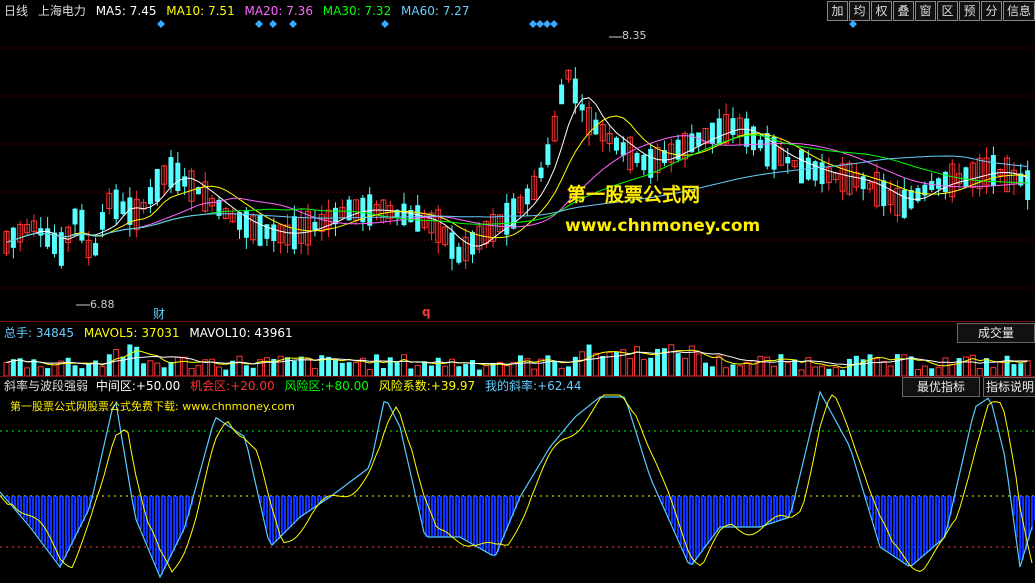 The height and width of the screenshot is (583, 1035). Describe the element at coordinates (903, 11) in the screenshot. I see `toolbar-overlay-button: 叠` at that location.